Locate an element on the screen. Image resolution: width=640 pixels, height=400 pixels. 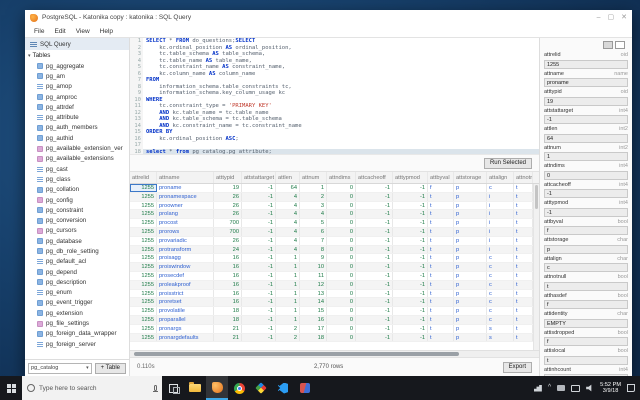
sidebar-table-pg_file_settings: pg_file_settings is located at coordinates (77, 323).